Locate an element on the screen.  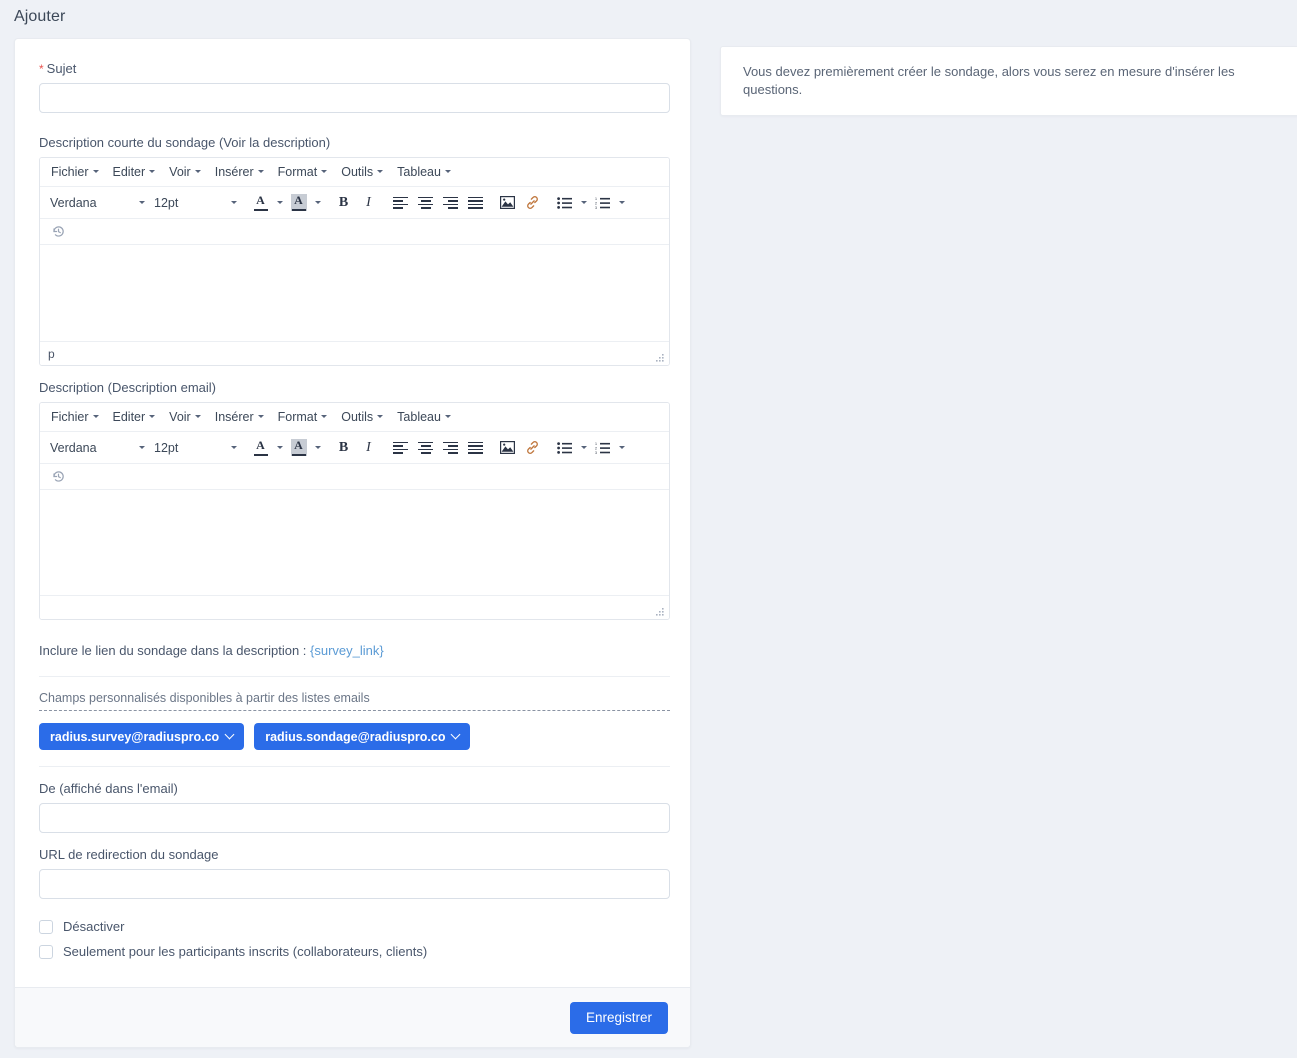
redirect-url-label: URL de redirection du sondage is located at coordinates (129, 854).